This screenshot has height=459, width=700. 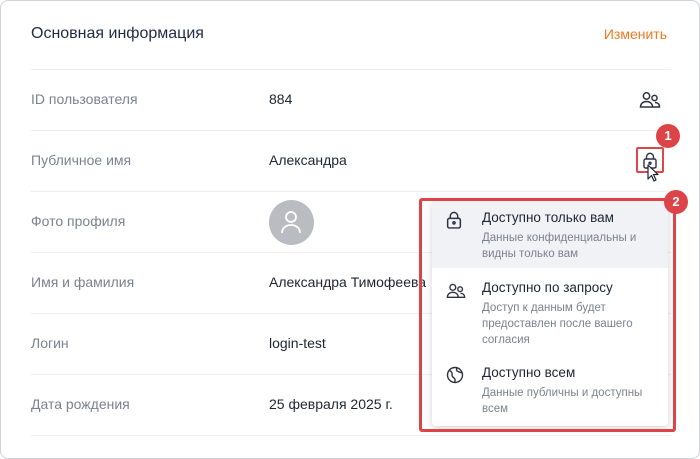 I want to click on avatar, so click(x=291, y=222).